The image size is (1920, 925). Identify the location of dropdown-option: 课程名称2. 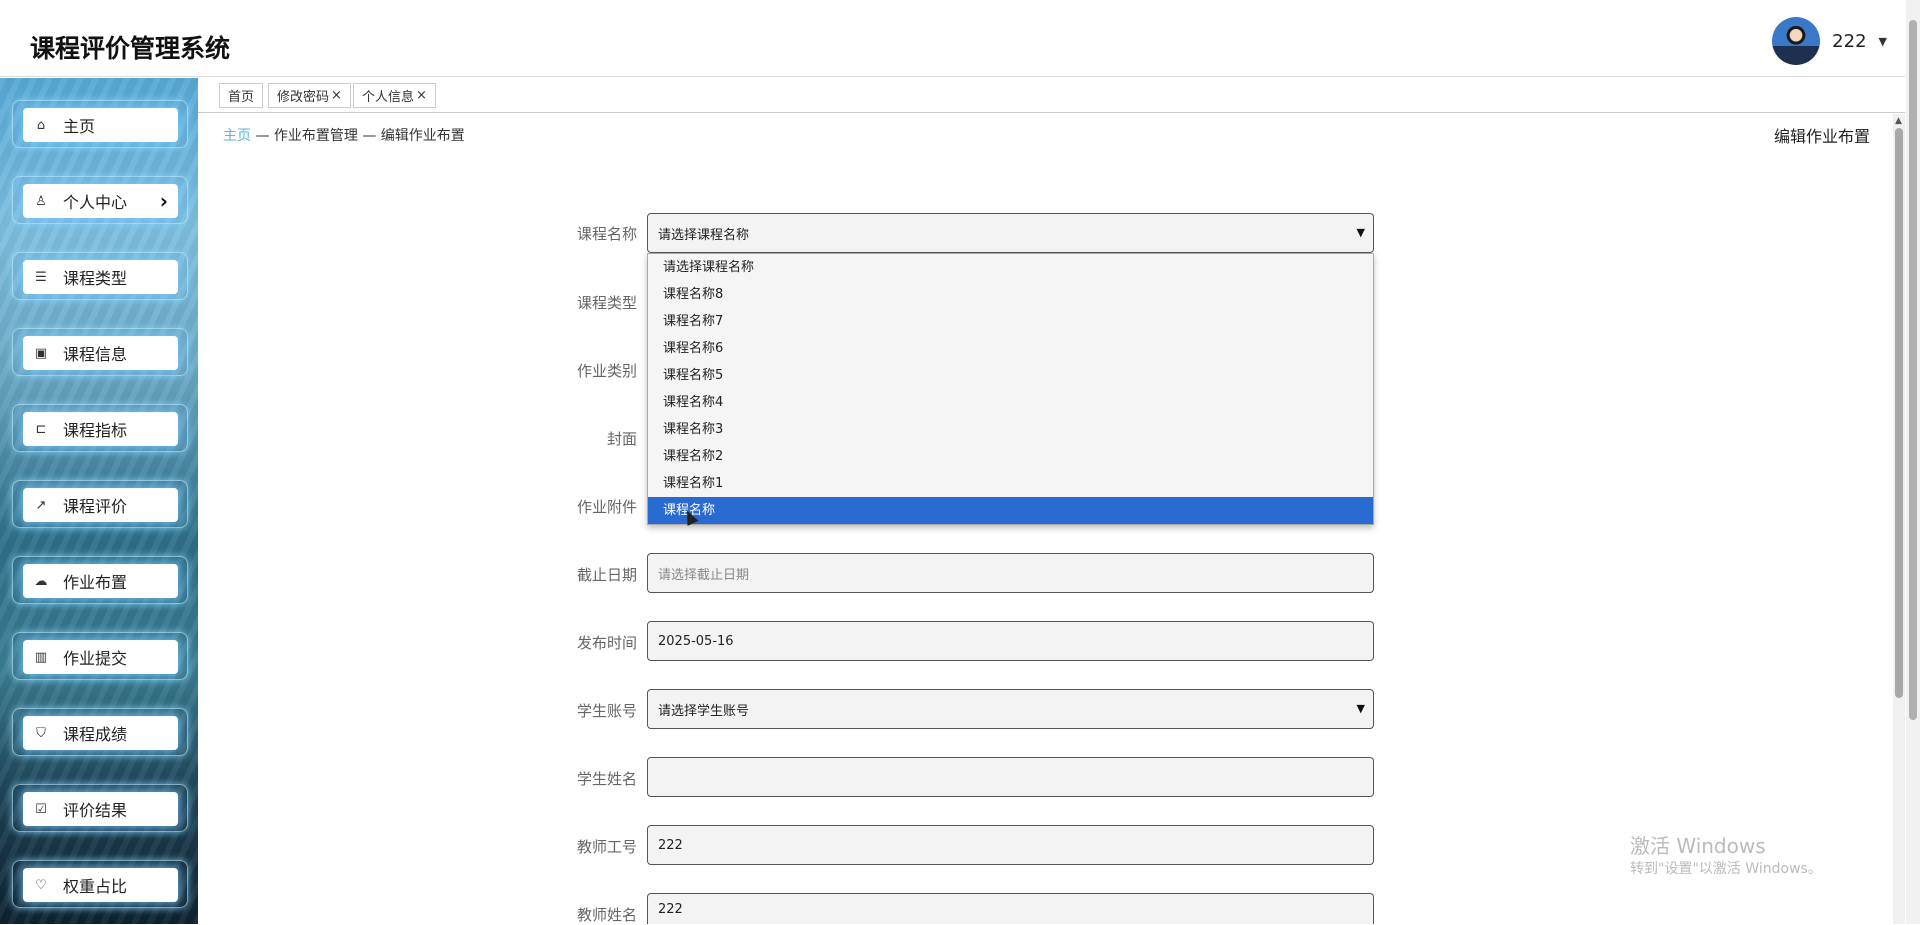
(1010, 456).